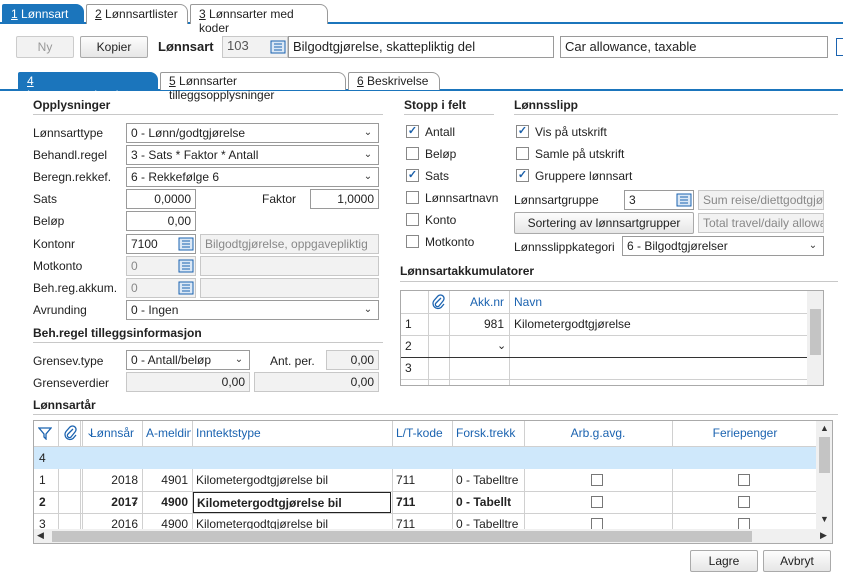 The height and width of the screenshot is (579, 843). I want to click on akknr-cell, so click(479, 368).